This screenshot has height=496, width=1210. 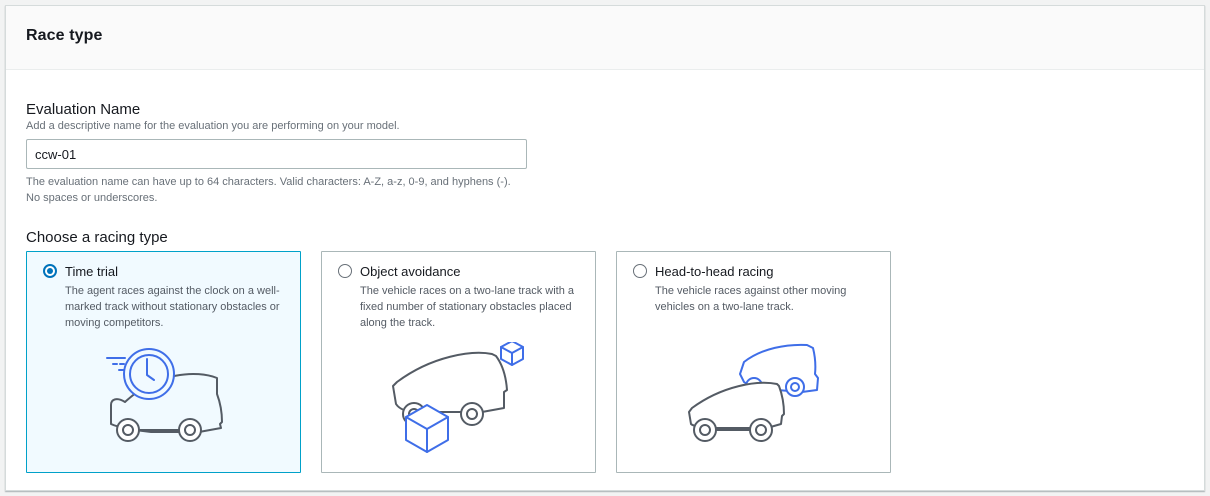 I want to click on time-trial-illustration-icon, so click(x=164, y=395).